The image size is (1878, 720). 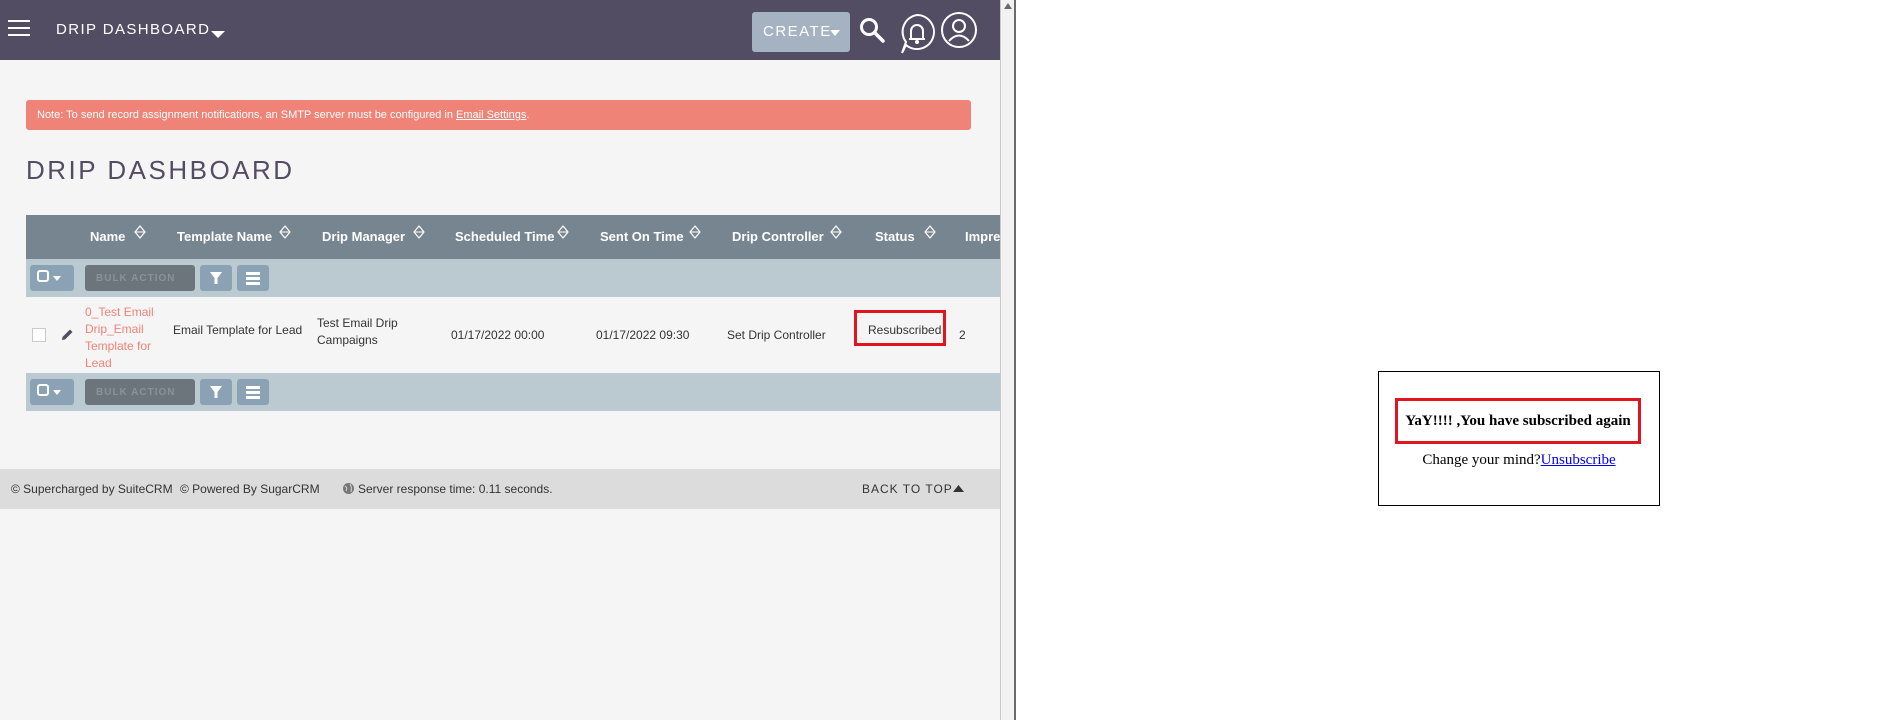 What do you see at coordinates (1578, 460) in the screenshot?
I see `unsubscribe-link: Unsubscribe` at bounding box center [1578, 460].